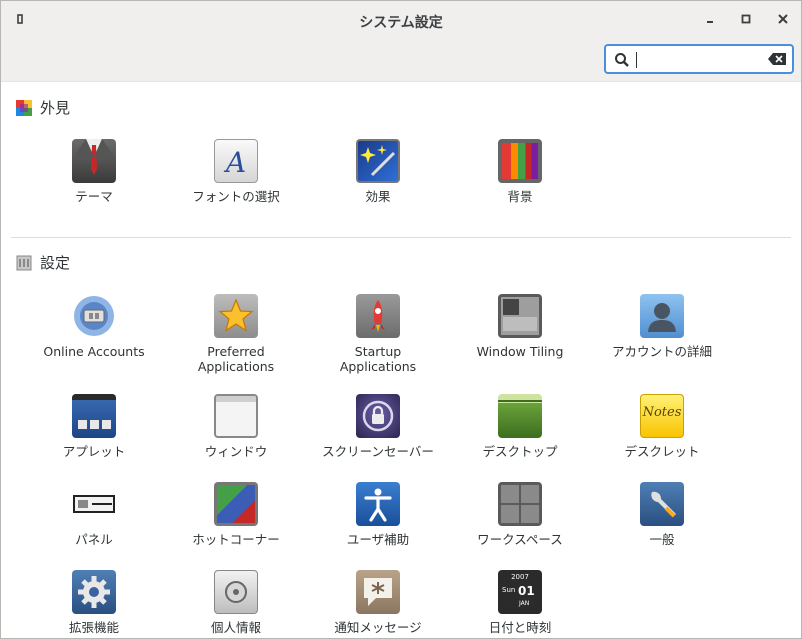  I want to click on applets-icon, so click(94, 416).